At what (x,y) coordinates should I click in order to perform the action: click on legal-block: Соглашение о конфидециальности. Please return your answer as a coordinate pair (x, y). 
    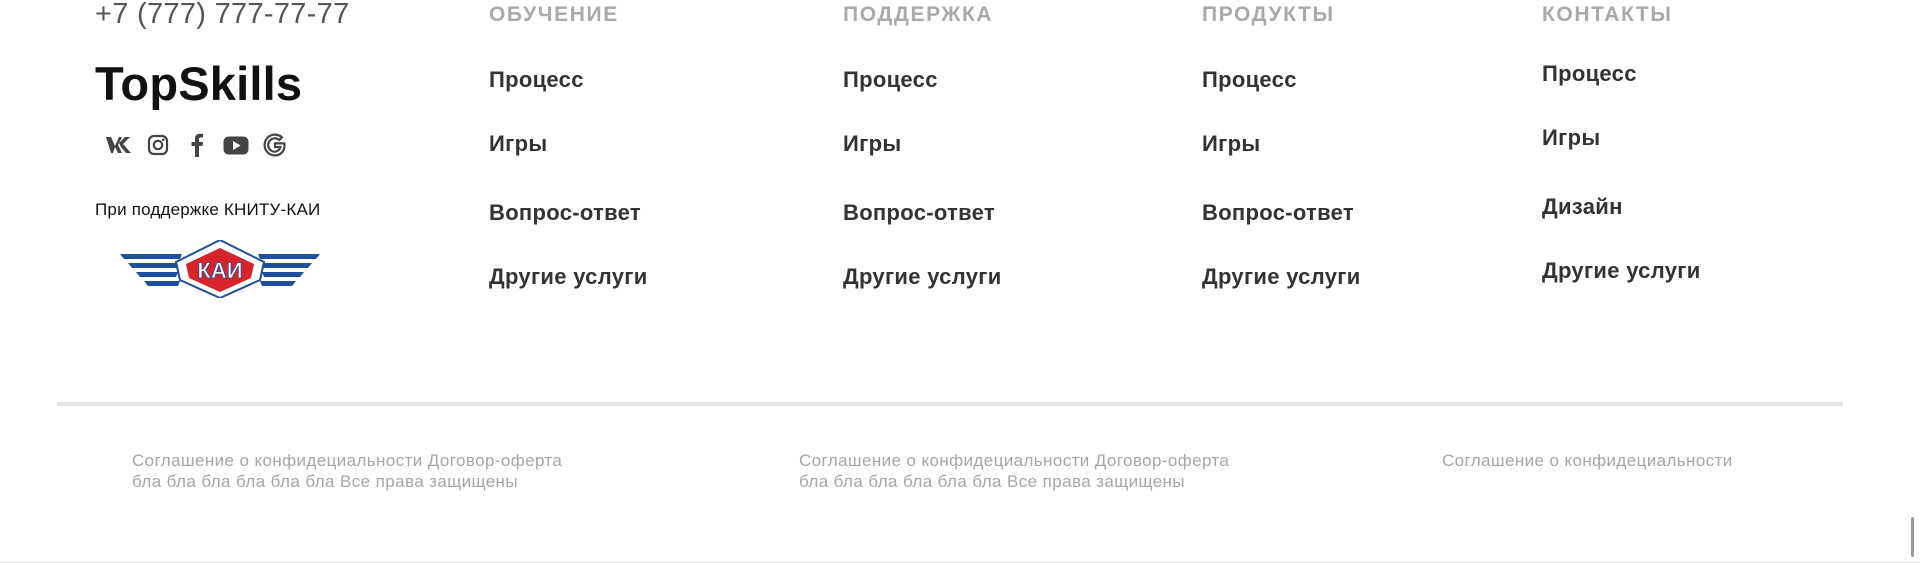
    Looking at the image, I should click on (1587, 460).